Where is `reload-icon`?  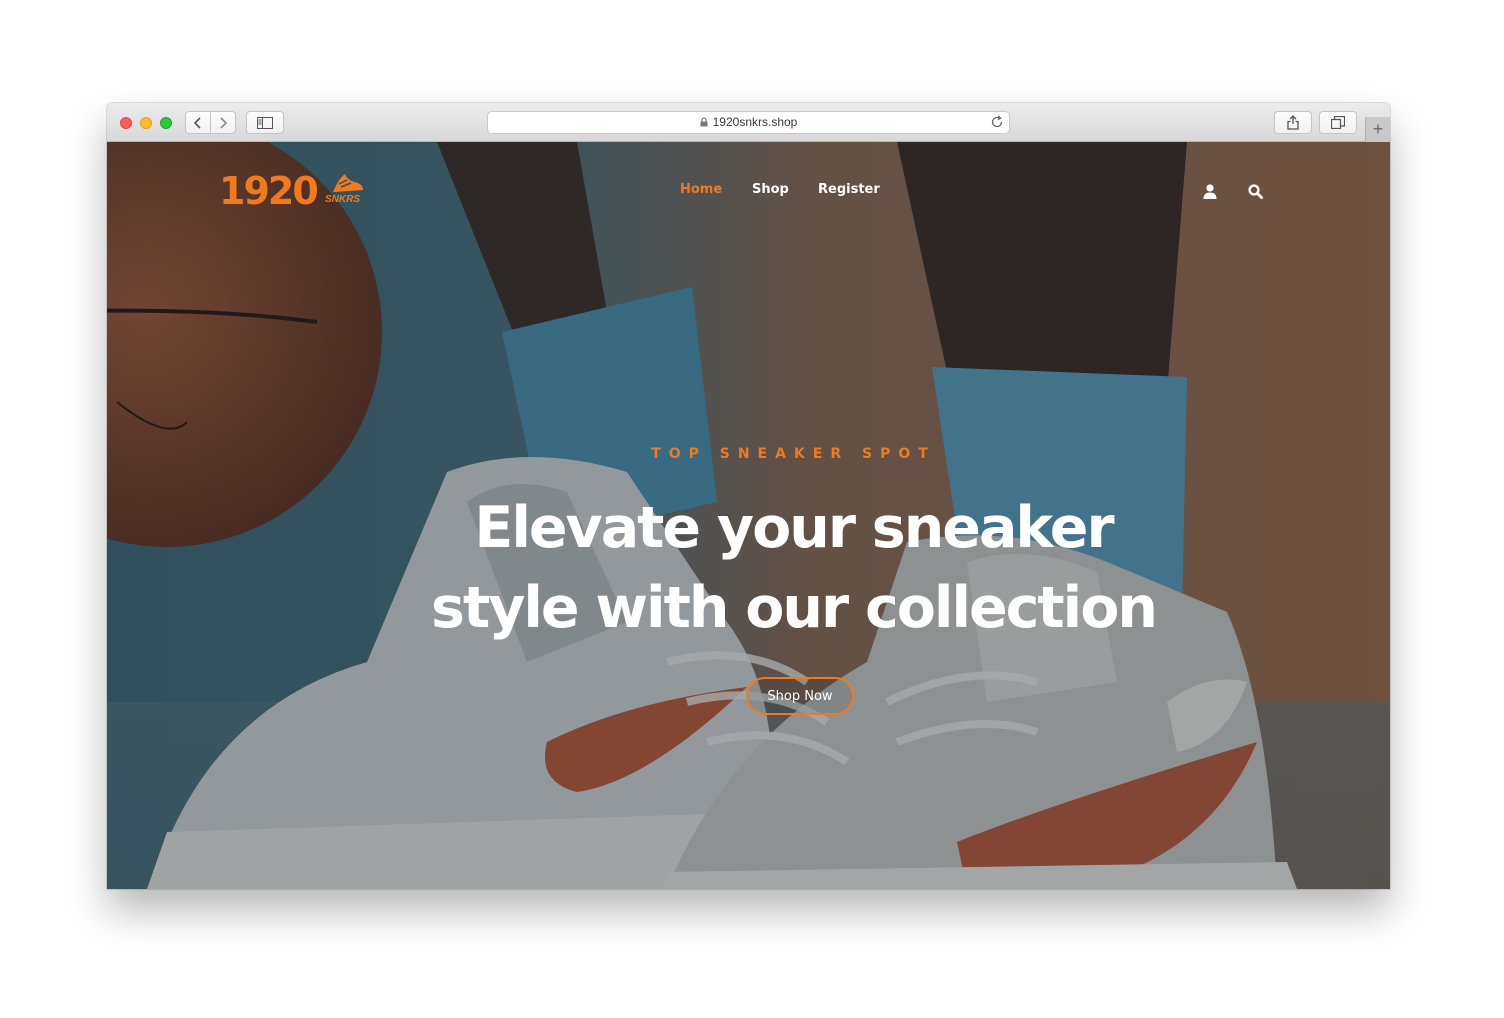
reload-icon is located at coordinates (997, 122).